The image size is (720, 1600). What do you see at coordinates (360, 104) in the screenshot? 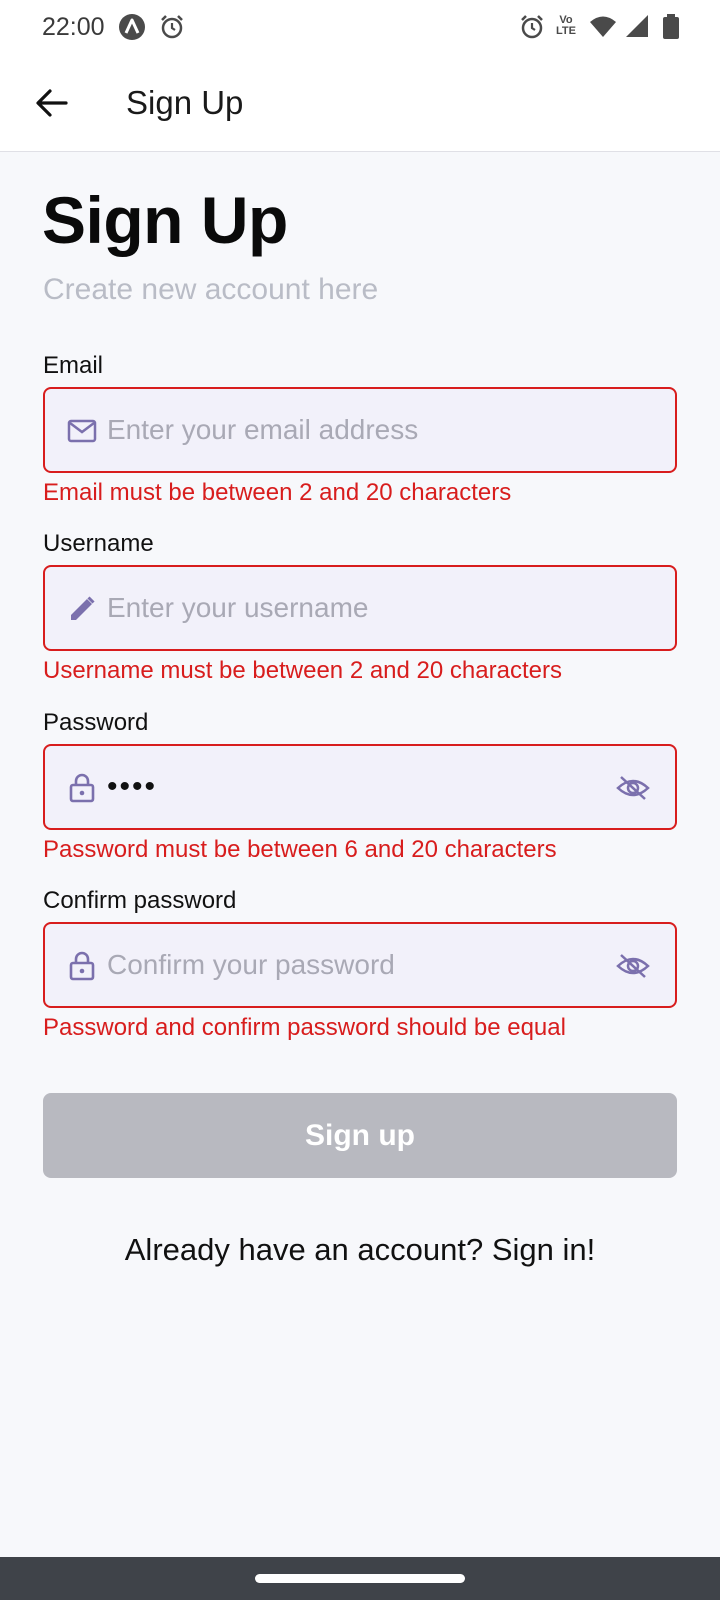
I see `app-bar: Sign Up` at bounding box center [360, 104].